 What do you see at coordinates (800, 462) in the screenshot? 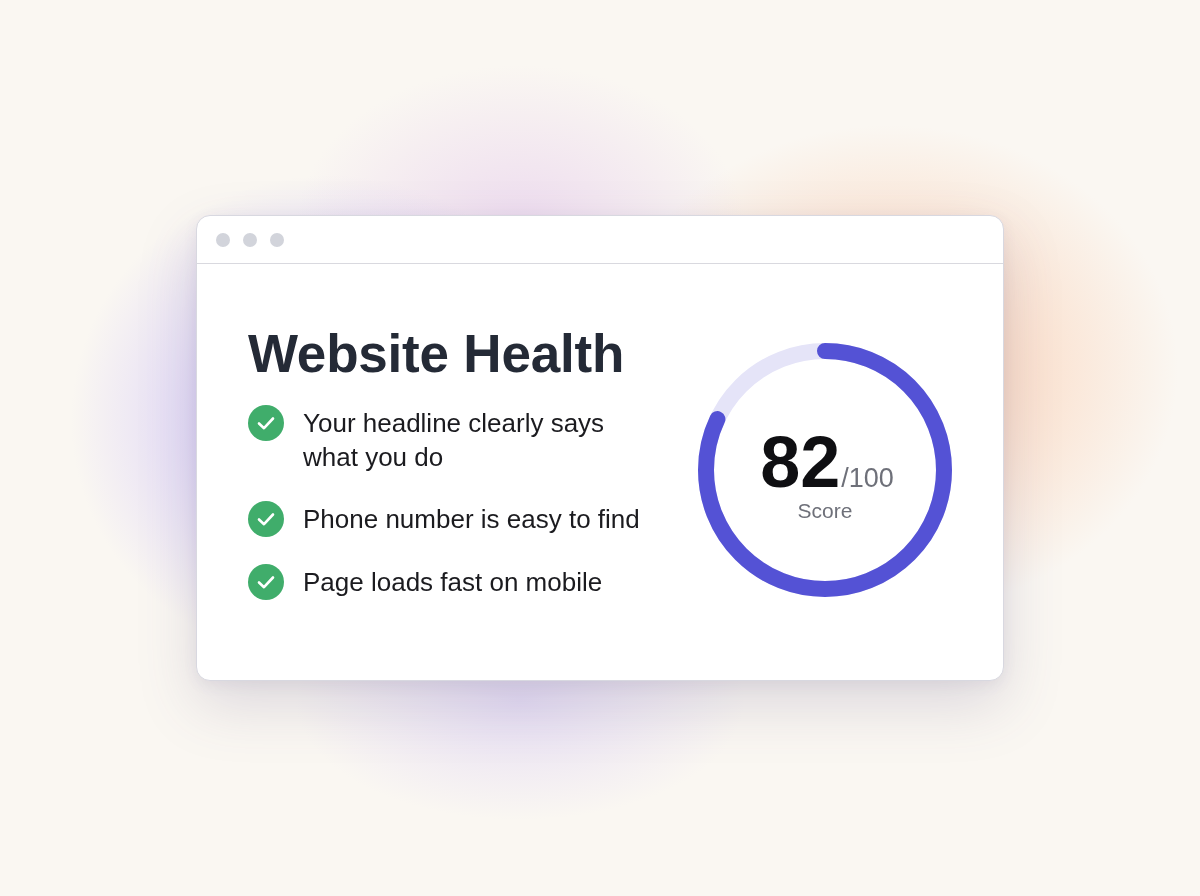
I see `score-value: 82` at bounding box center [800, 462].